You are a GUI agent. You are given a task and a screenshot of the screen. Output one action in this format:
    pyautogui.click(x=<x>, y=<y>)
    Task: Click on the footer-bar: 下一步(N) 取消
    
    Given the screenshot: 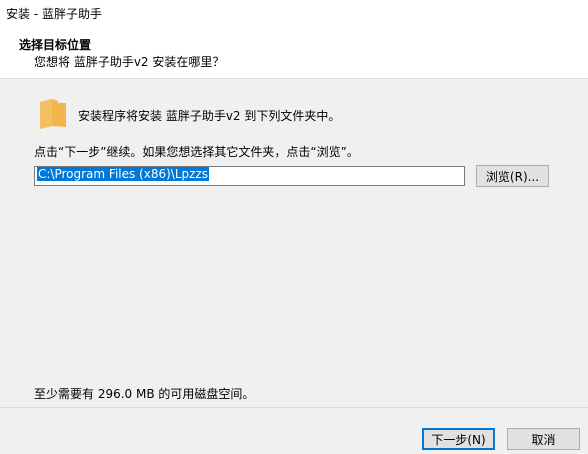 What is the action you would take?
    pyautogui.click(x=294, y=430)
    